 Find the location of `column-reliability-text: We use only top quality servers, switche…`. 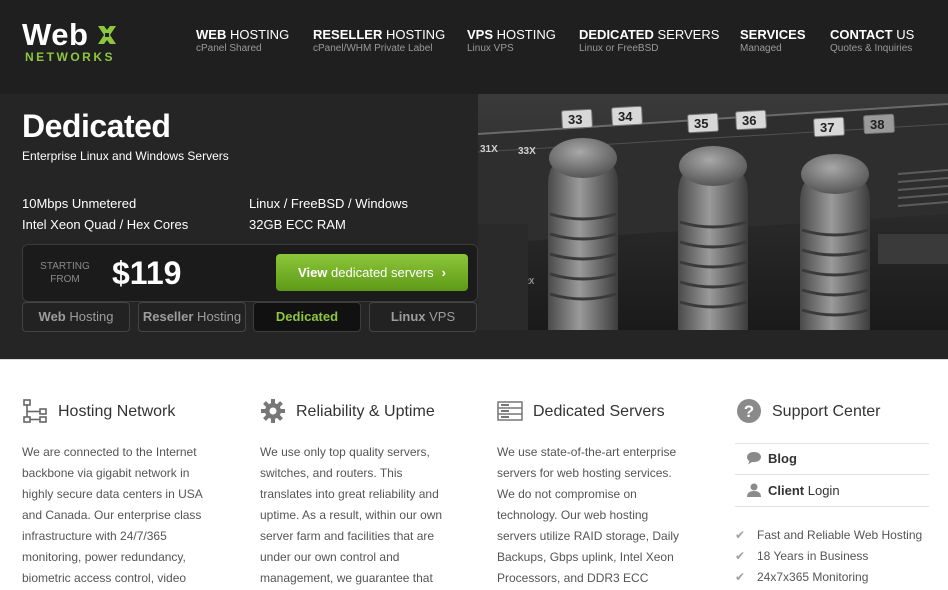

column-reliability-text: We use only top quality servers, switche… is located at coordinates (351, 515).